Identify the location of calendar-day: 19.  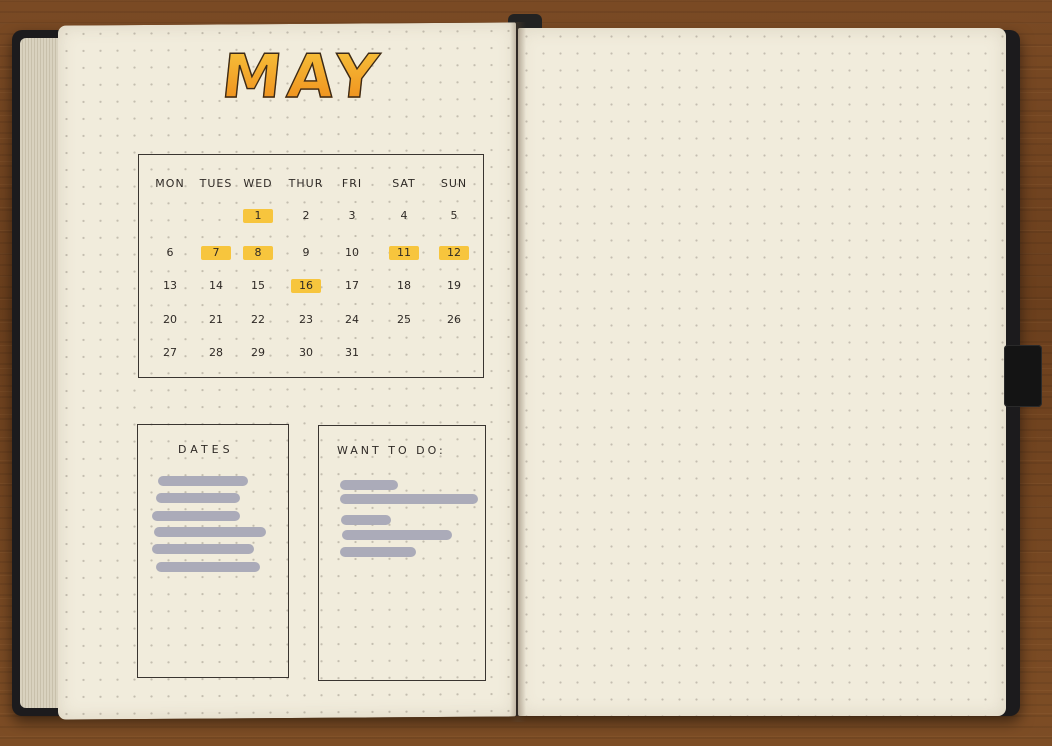
(454, 285).